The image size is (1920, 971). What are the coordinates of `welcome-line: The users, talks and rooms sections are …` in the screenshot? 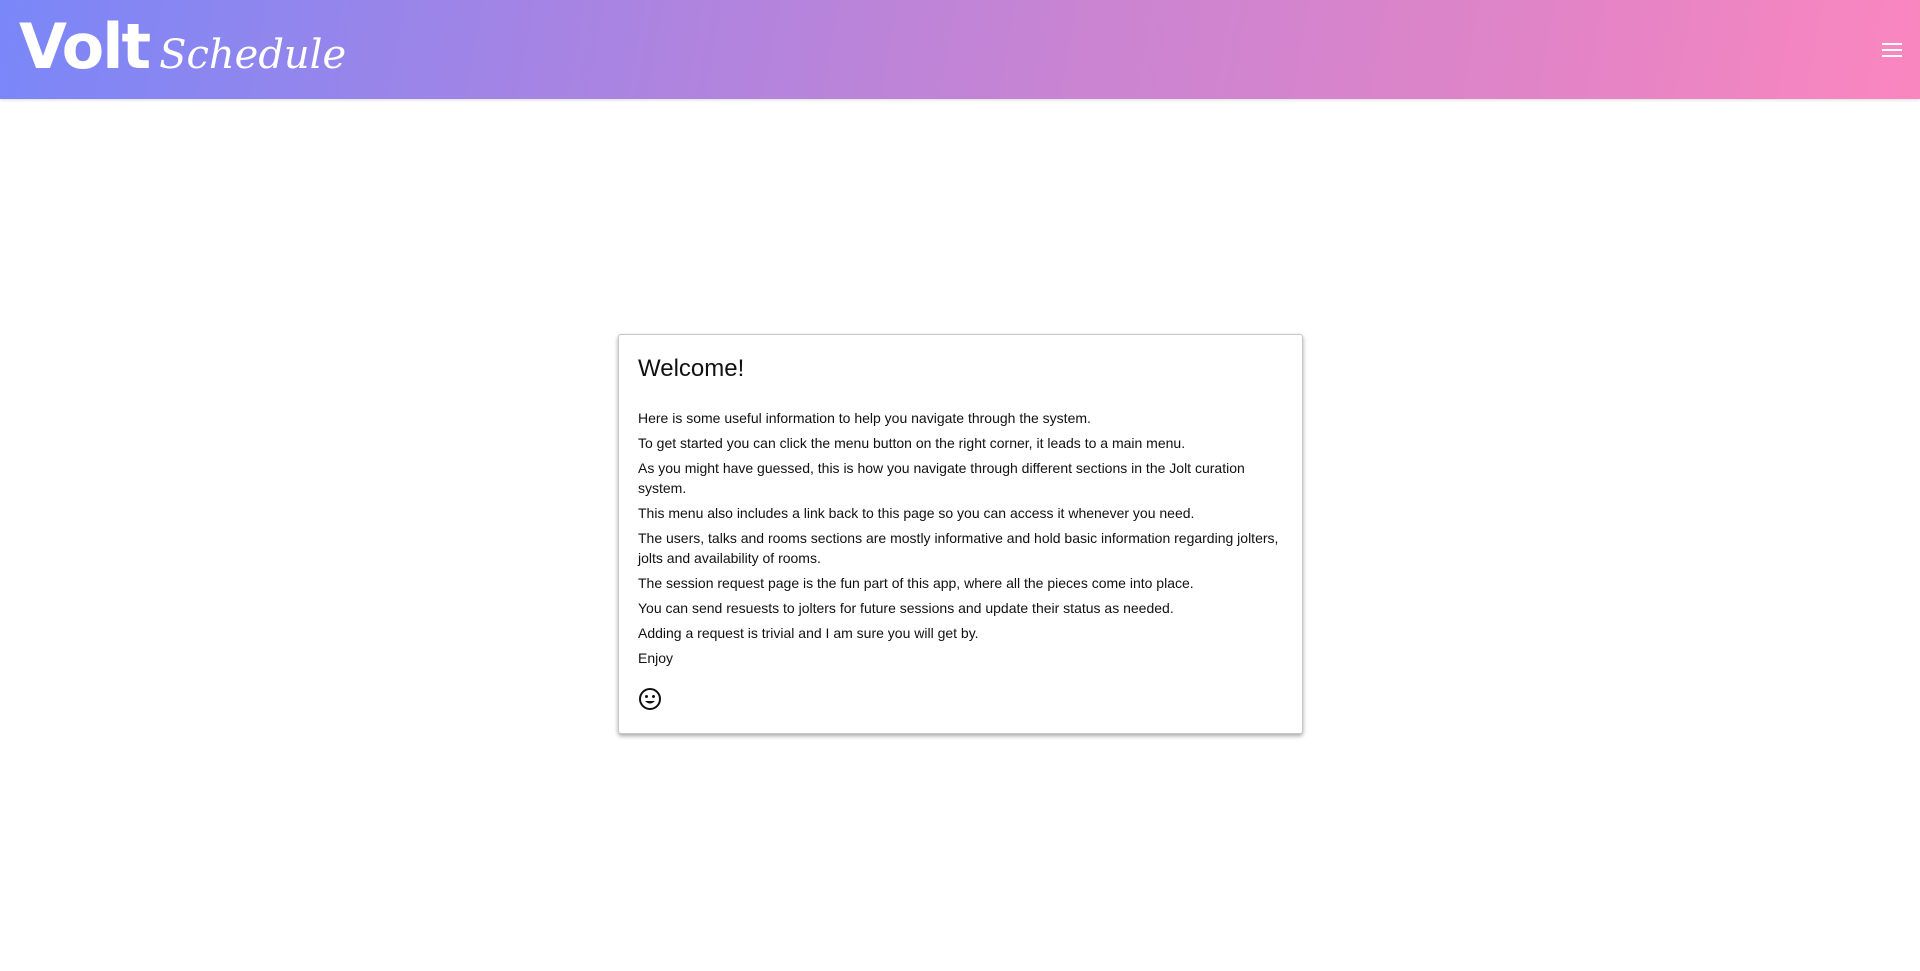 It's located at (958, 547).